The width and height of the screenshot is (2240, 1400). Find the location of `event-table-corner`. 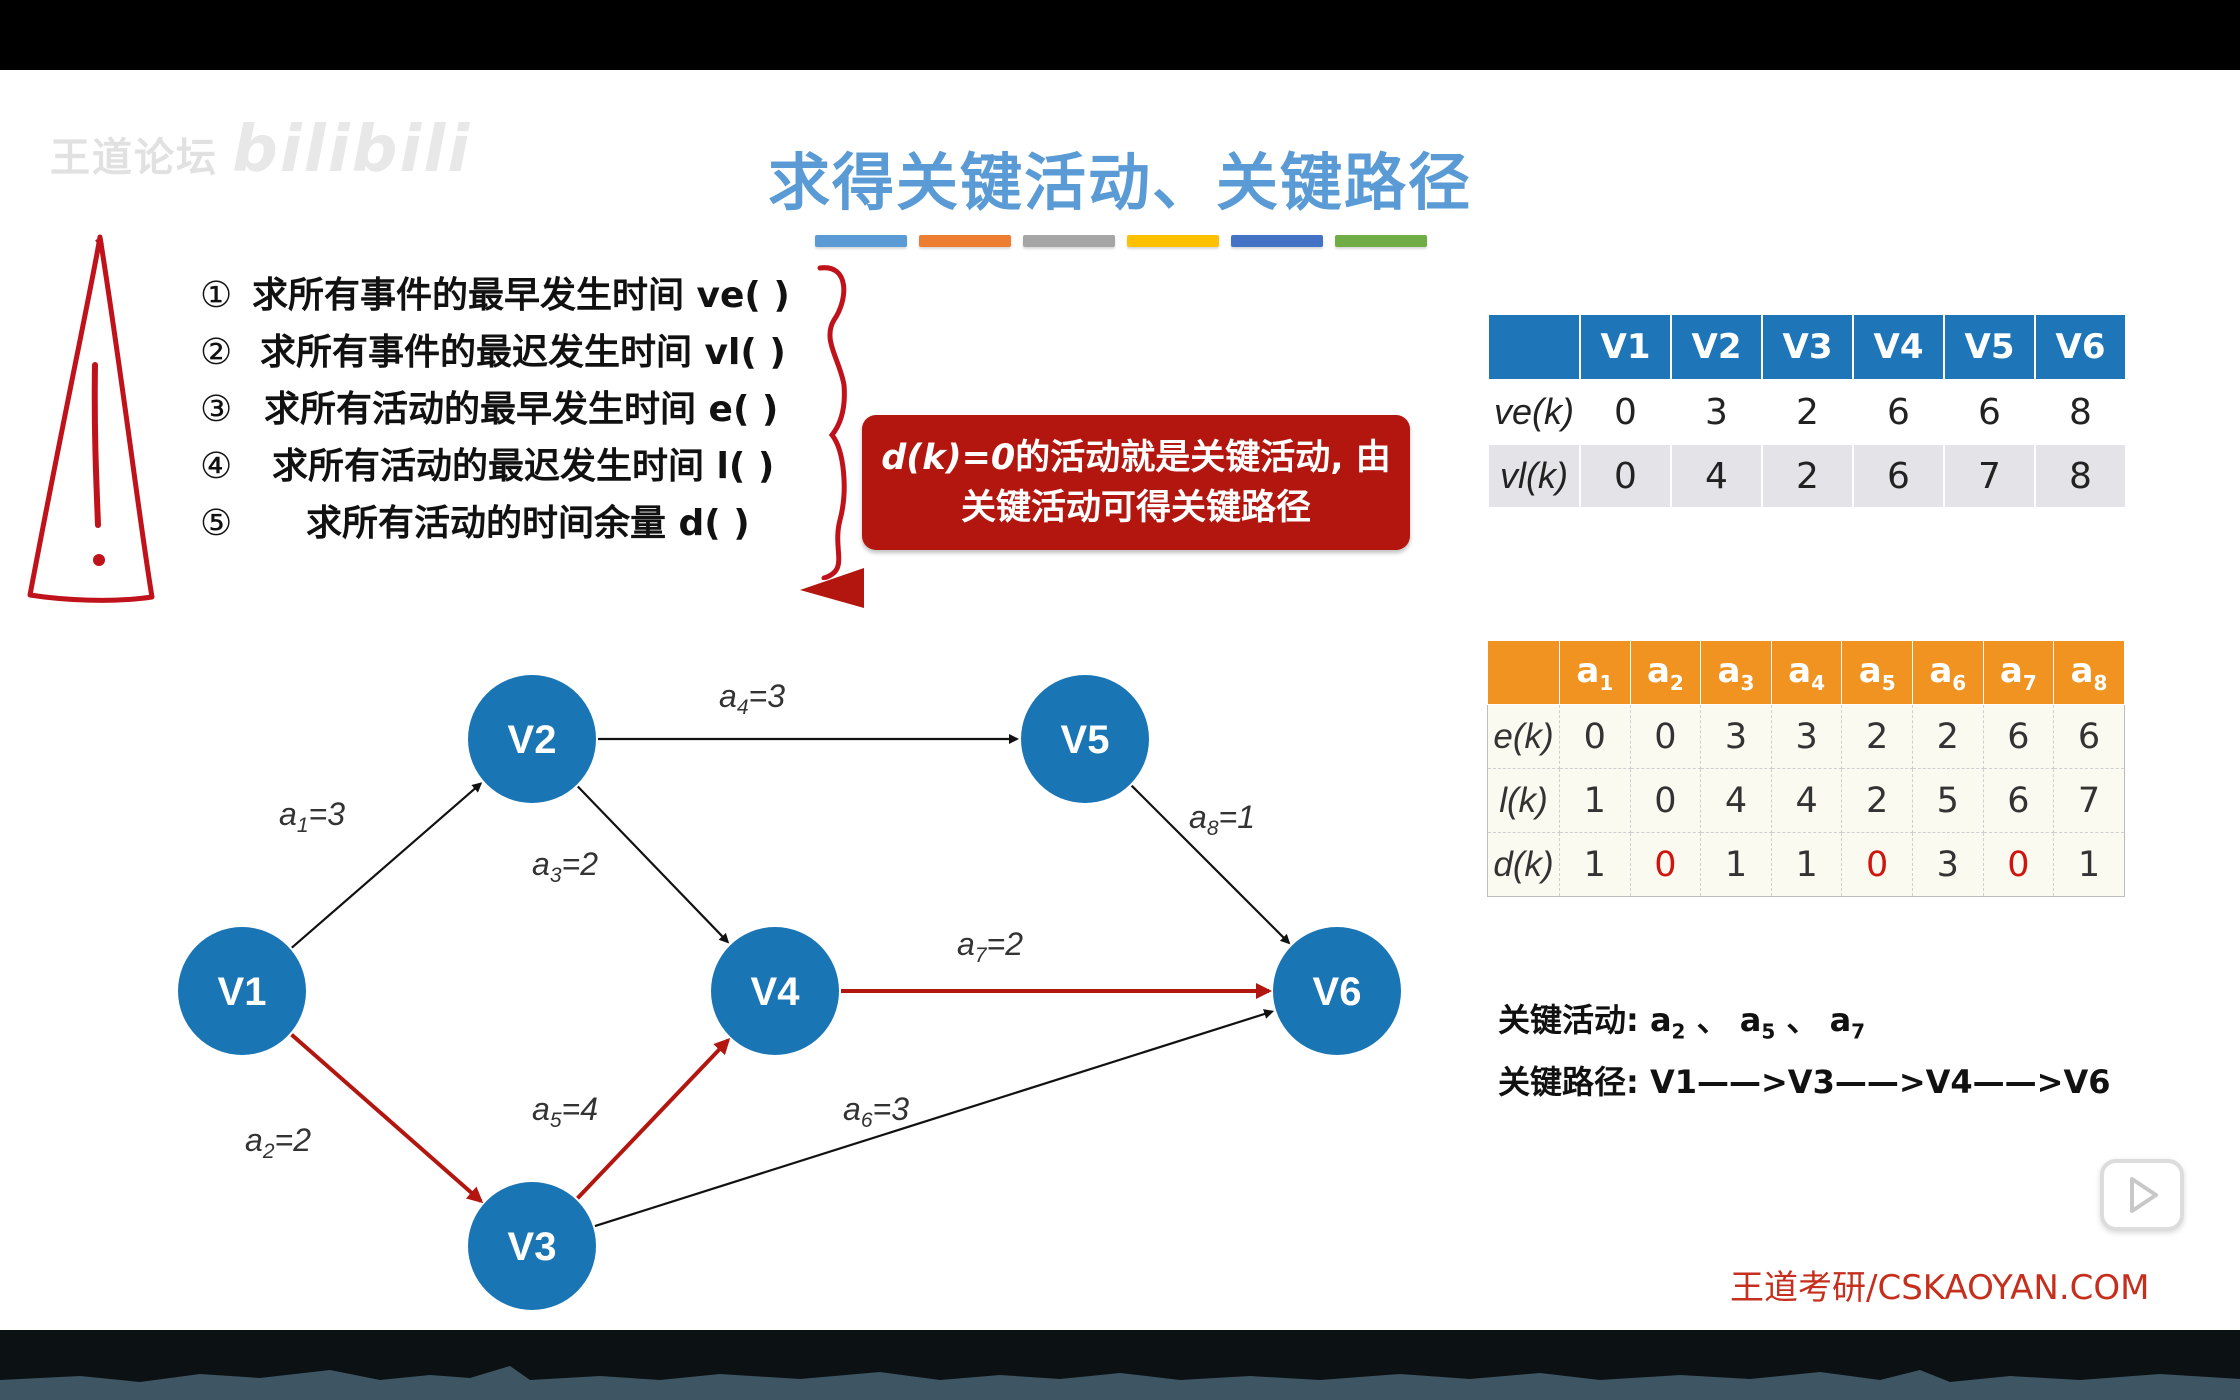

event-table-corner is located at coordinates (1534, 347).